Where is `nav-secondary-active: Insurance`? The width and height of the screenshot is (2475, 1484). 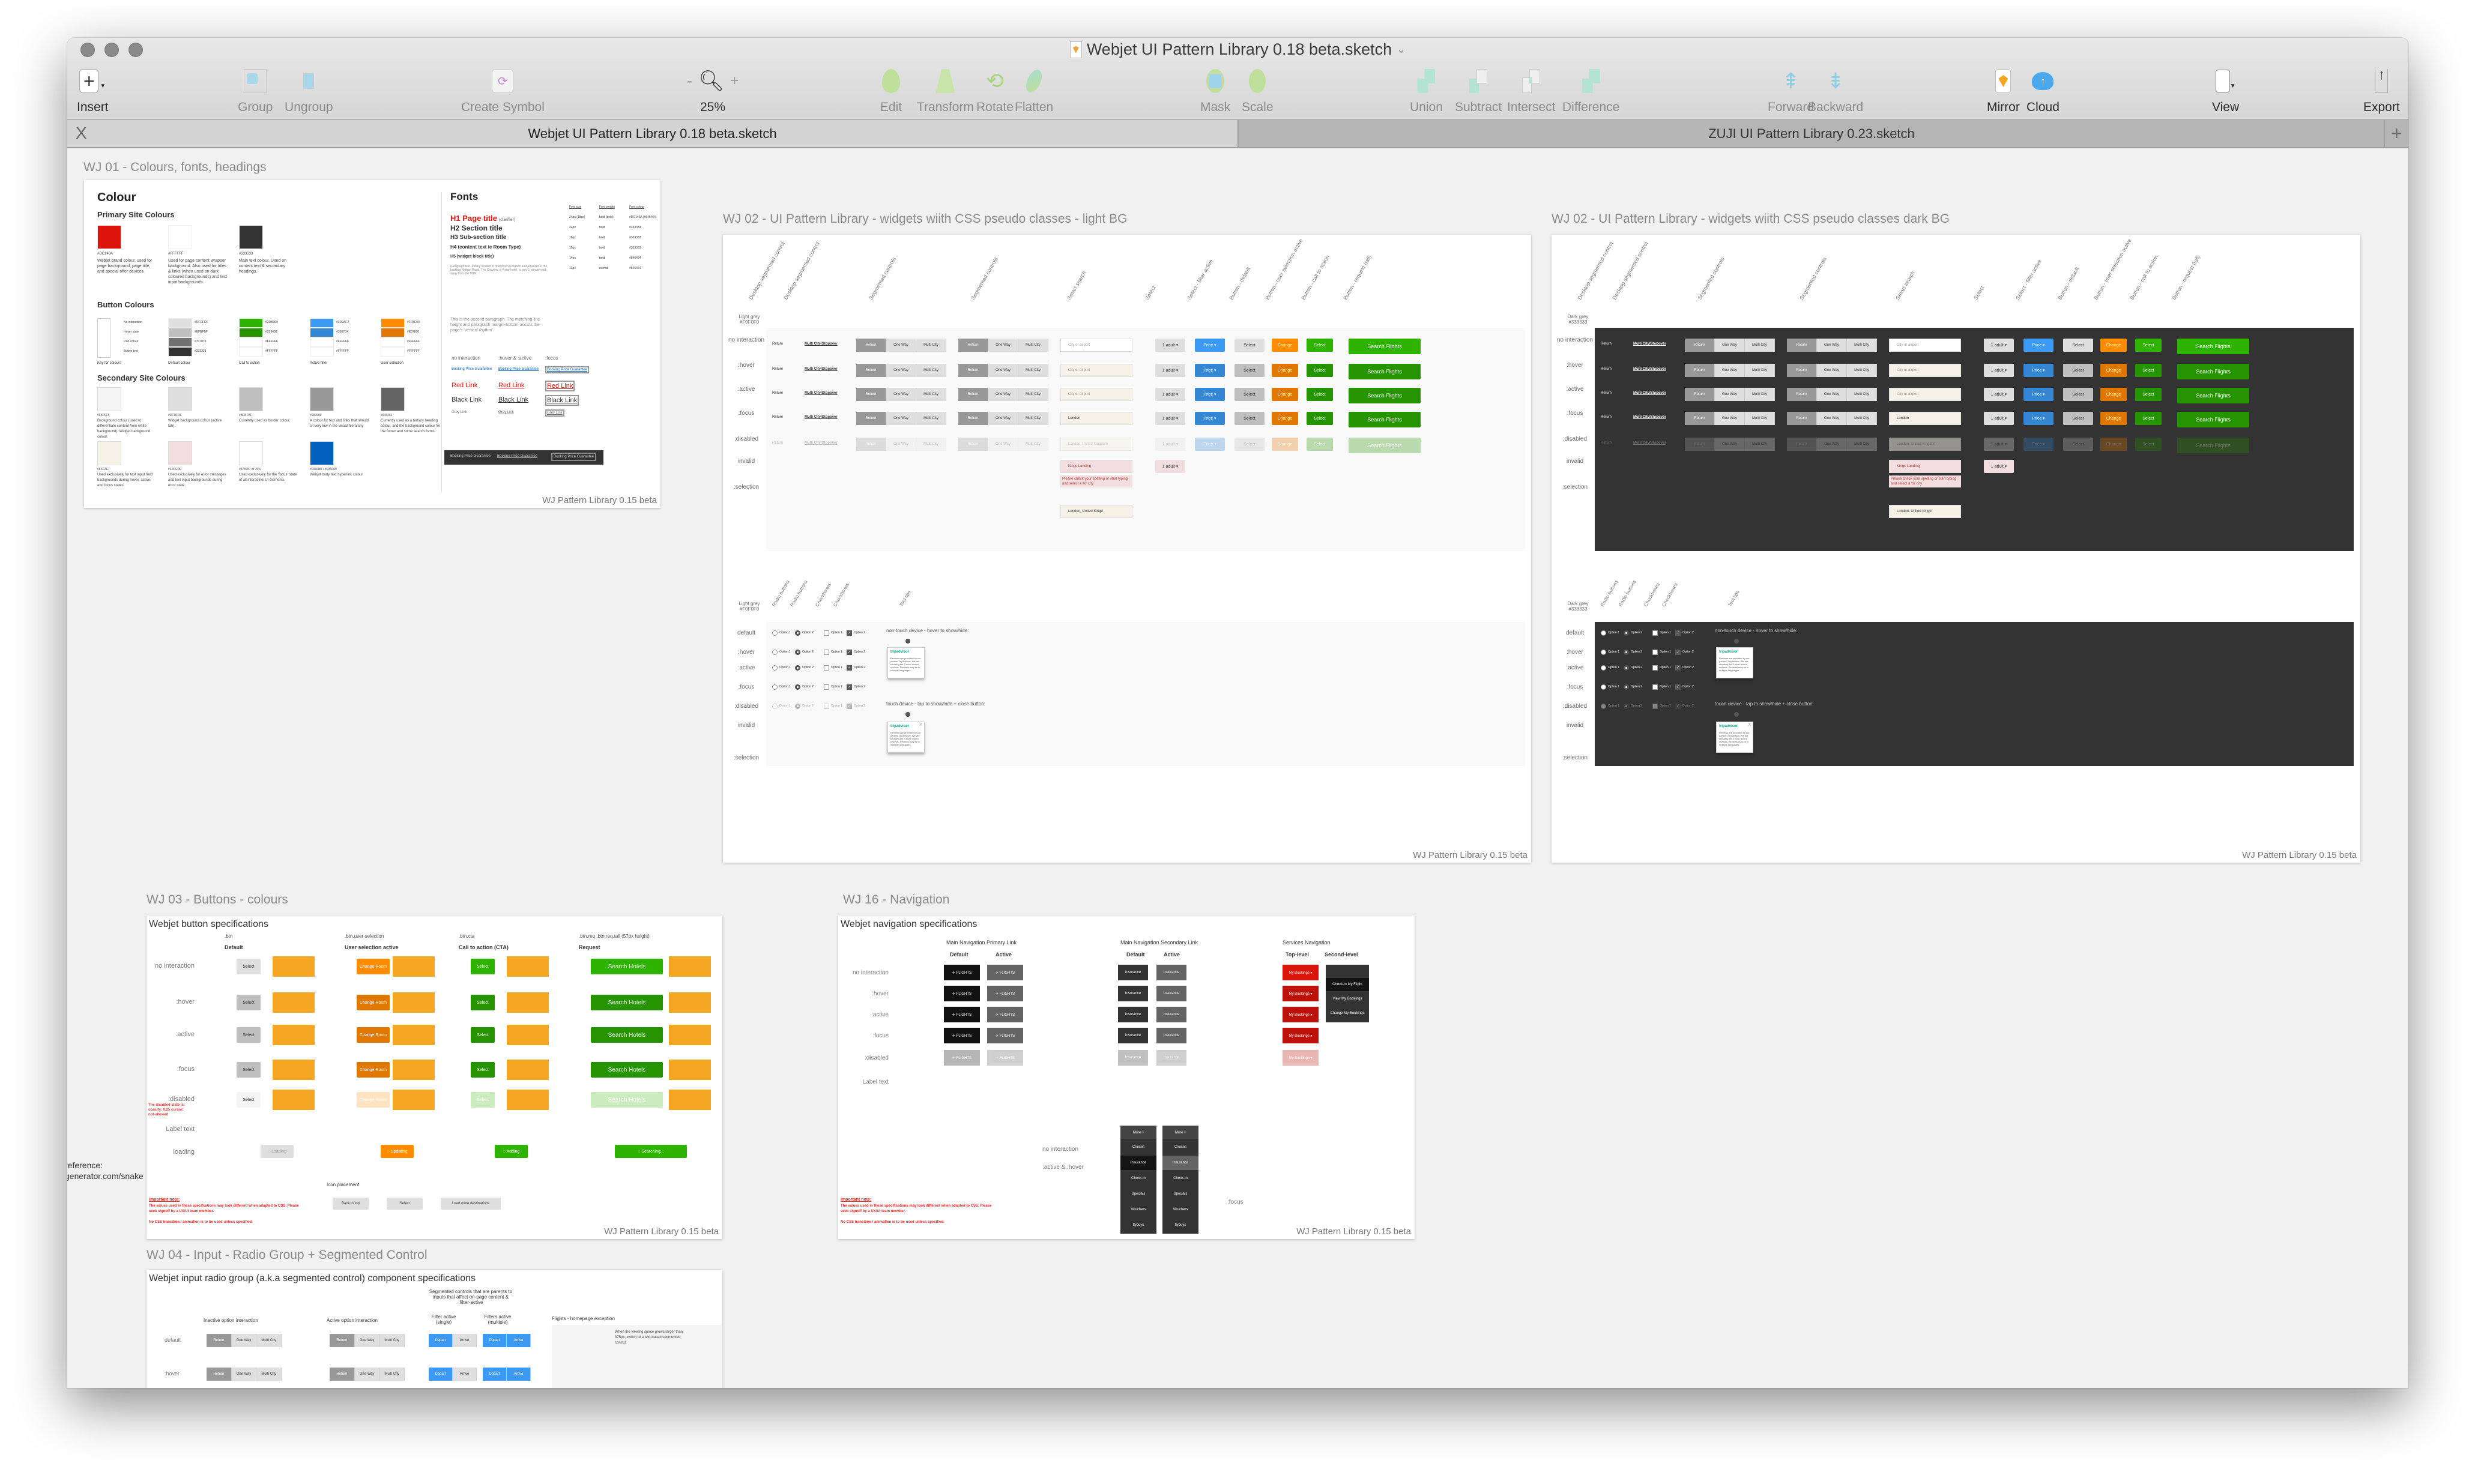
nav-secondary-active: Insurance is located at coordinates (1171, 1035).